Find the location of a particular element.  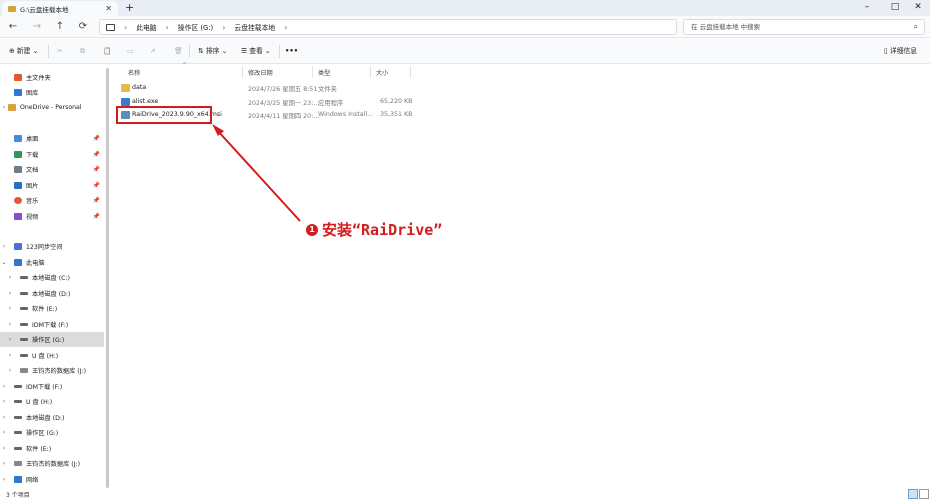

annotation-label: 1 安装“RaiDrive” is located at coordinates (374, 229).